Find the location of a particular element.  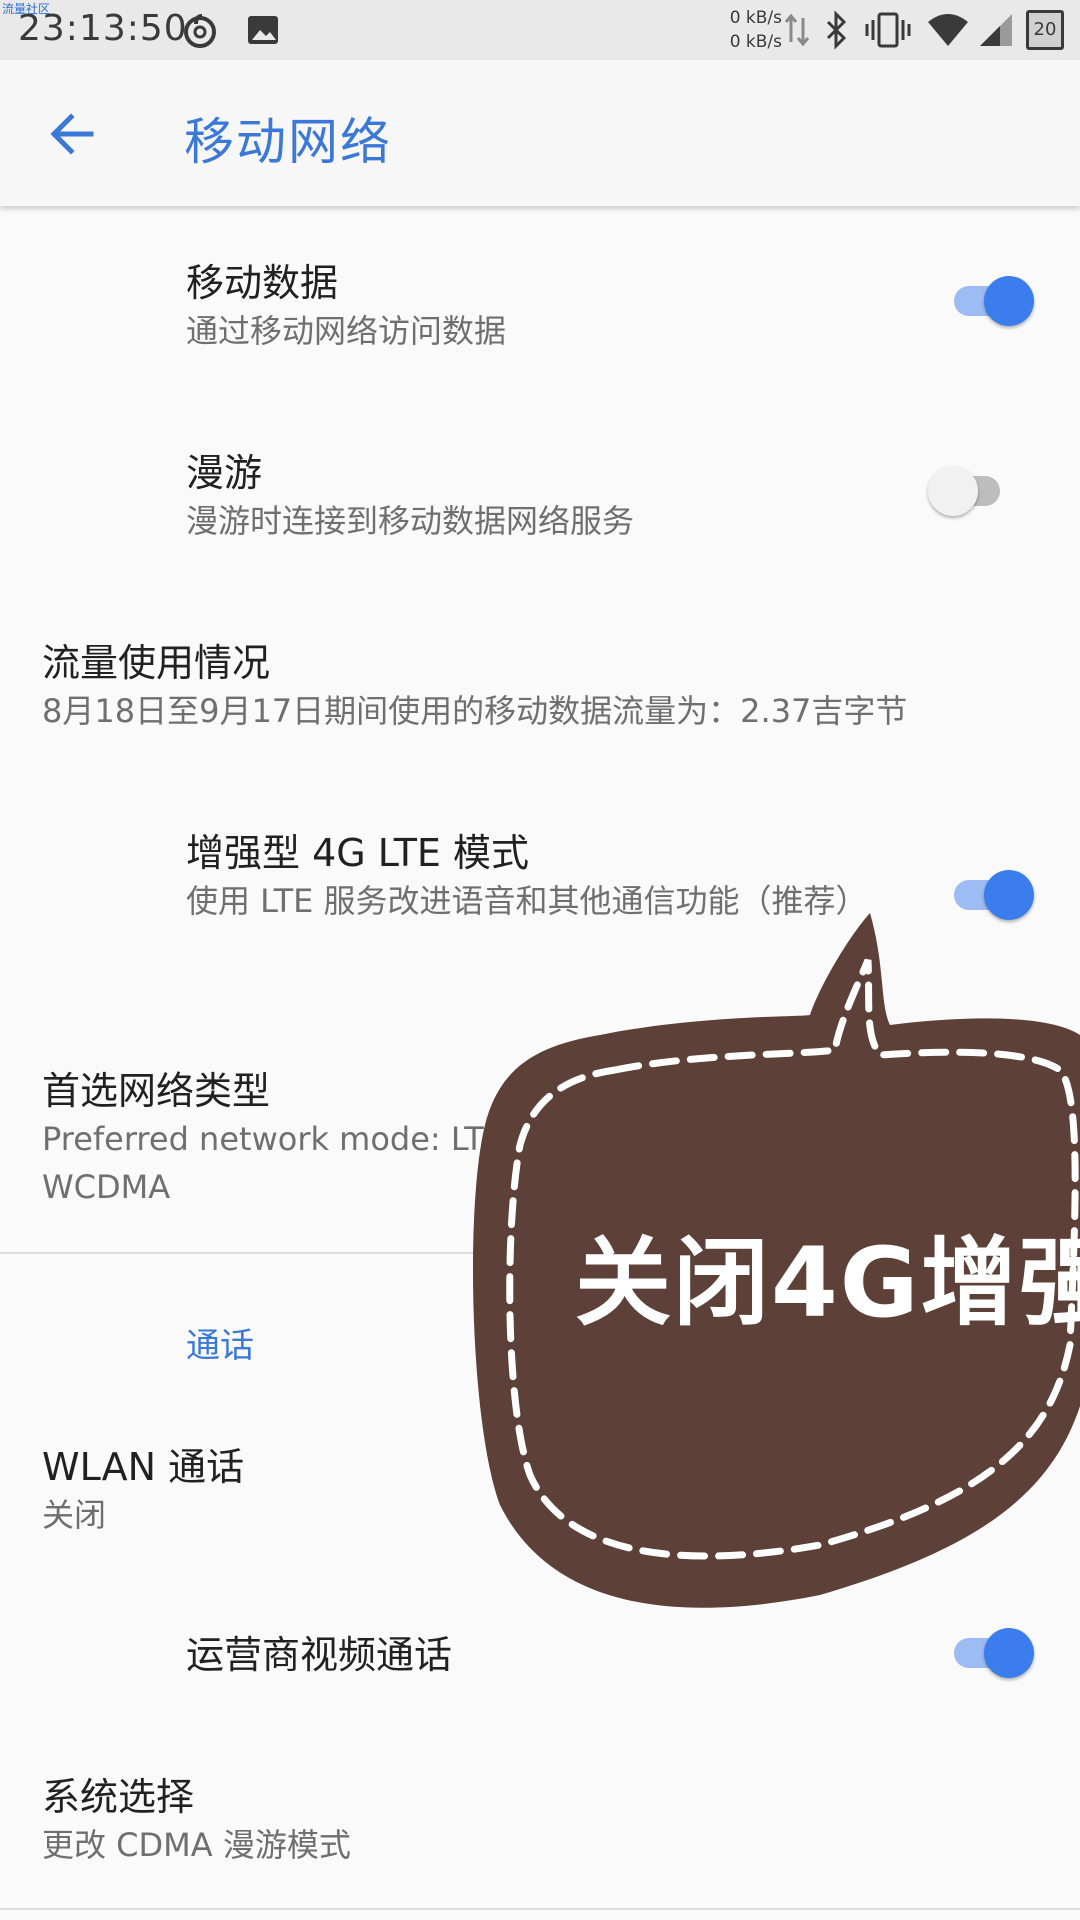

battery-level: 20 is located at coordinates (1045, 29).